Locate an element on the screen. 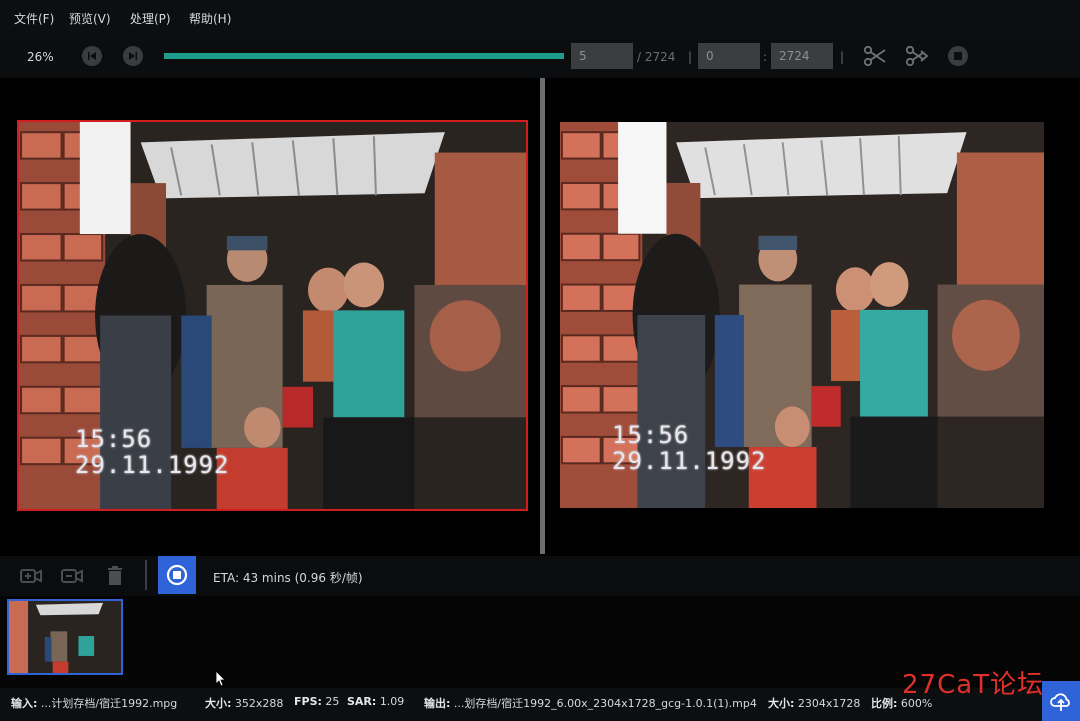 The height and width of the screenshot is (721, 1080). current-frame-input: 5 is located at coordinates (602, 56).